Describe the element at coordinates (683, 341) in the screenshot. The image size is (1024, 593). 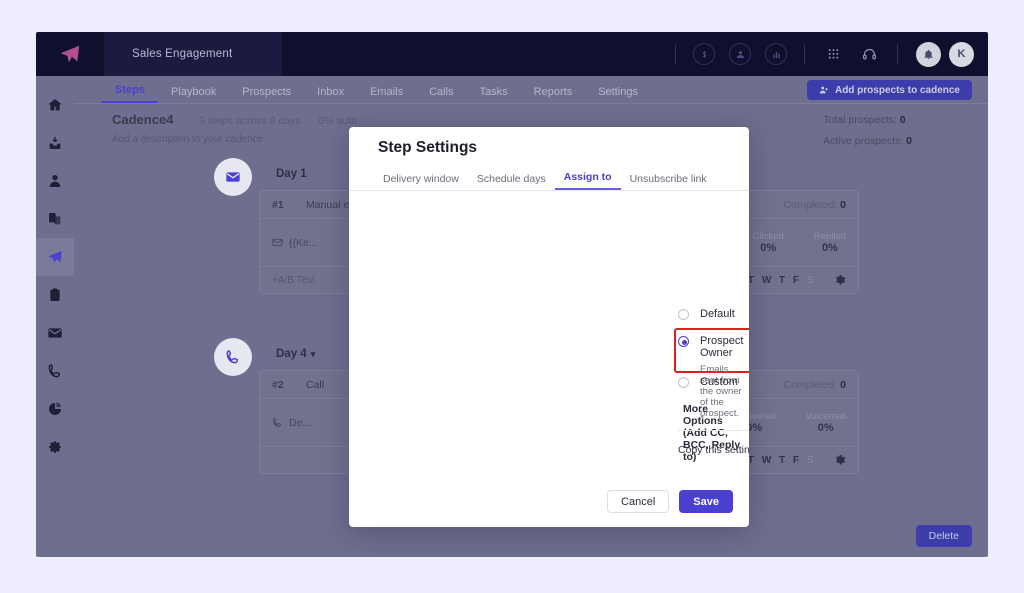
I see `radio-prospect-owner-icon` at that location.